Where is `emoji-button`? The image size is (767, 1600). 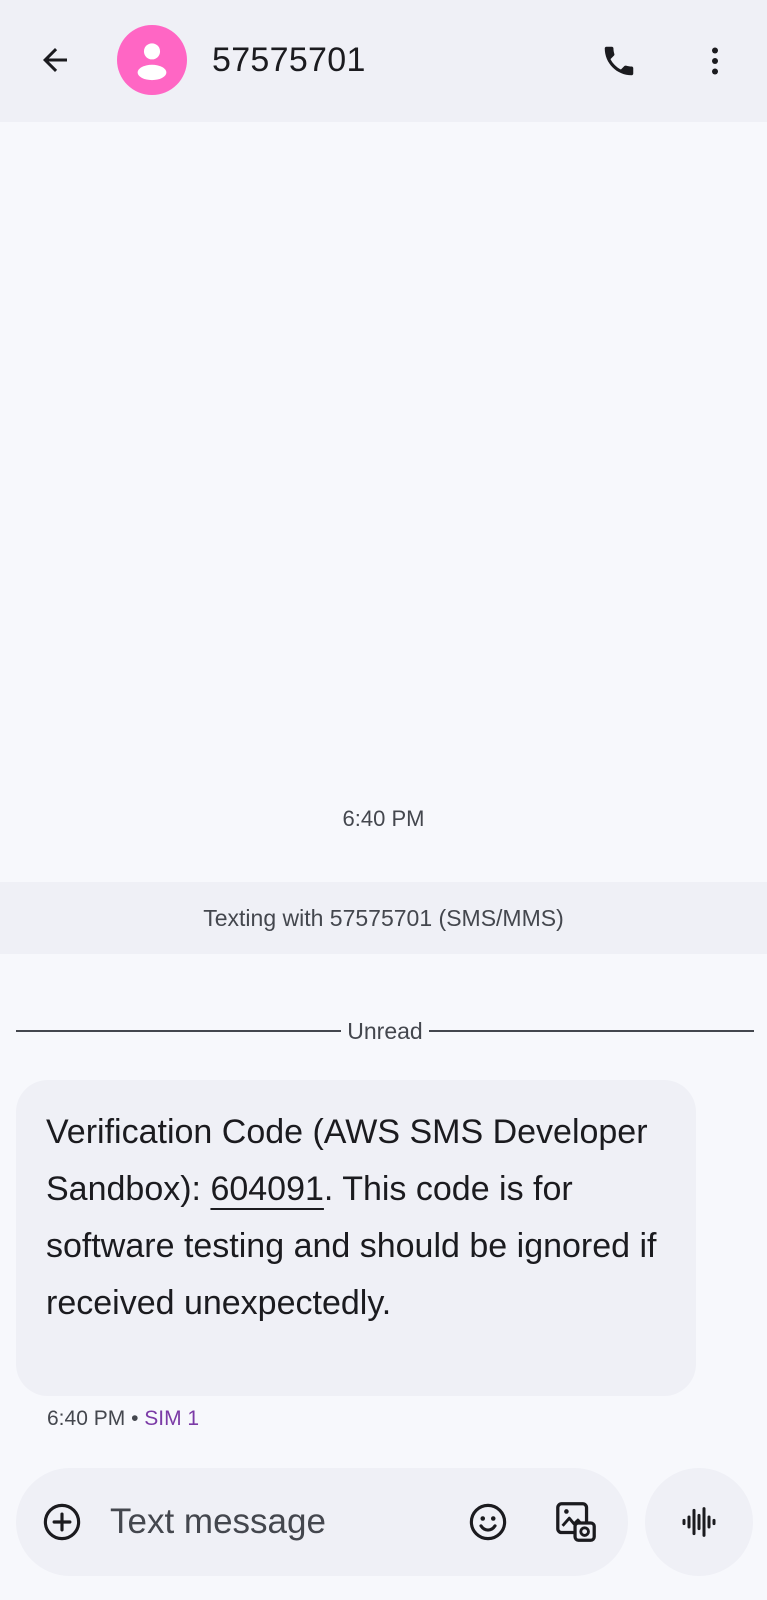
emoji-button is located at coordinates (488, 1522).